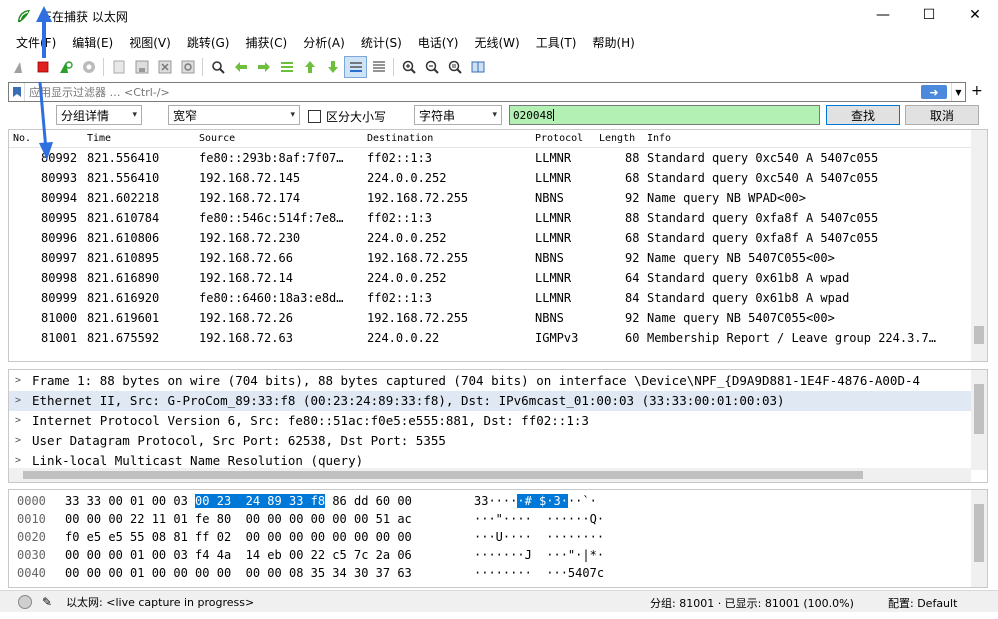  I want to click on menu-help: 帮助(H), so click(613, 43).